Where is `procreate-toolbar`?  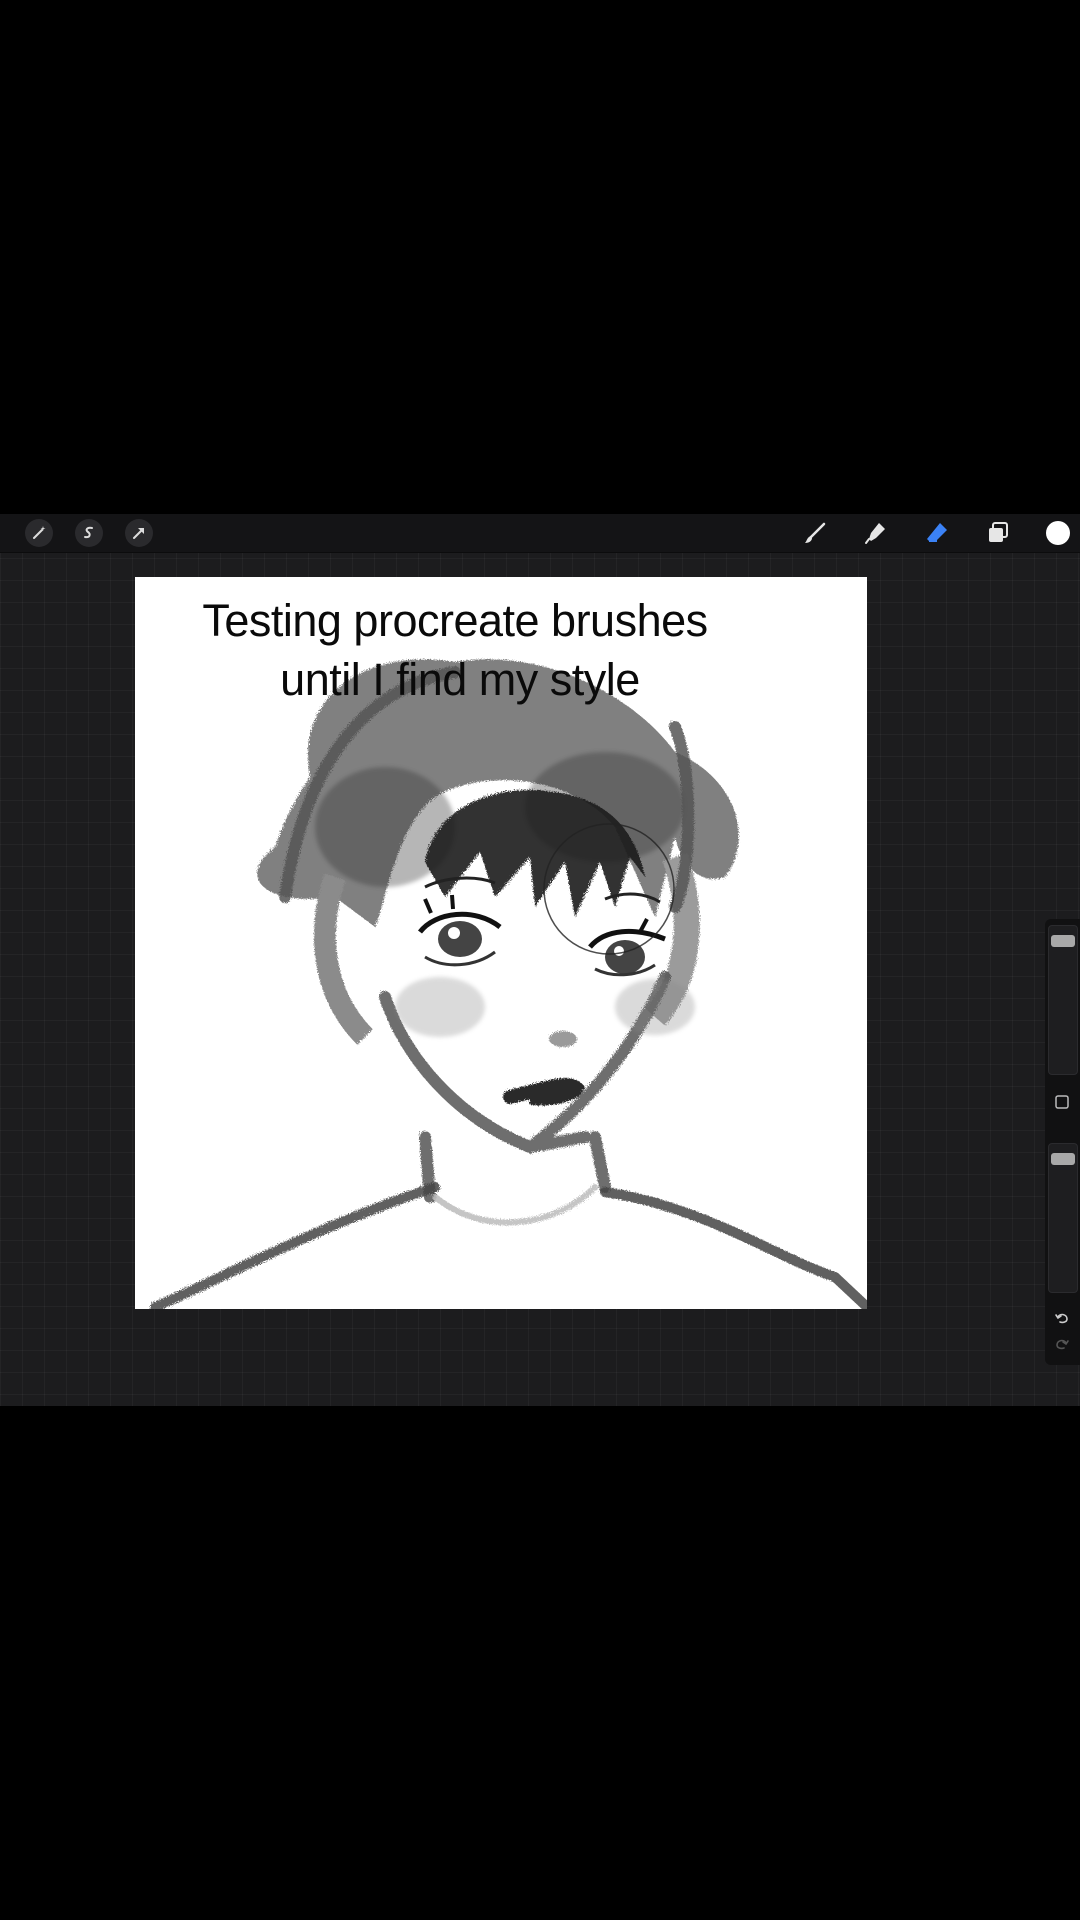
procreate-toolbar is located at coordinates (540, 533).